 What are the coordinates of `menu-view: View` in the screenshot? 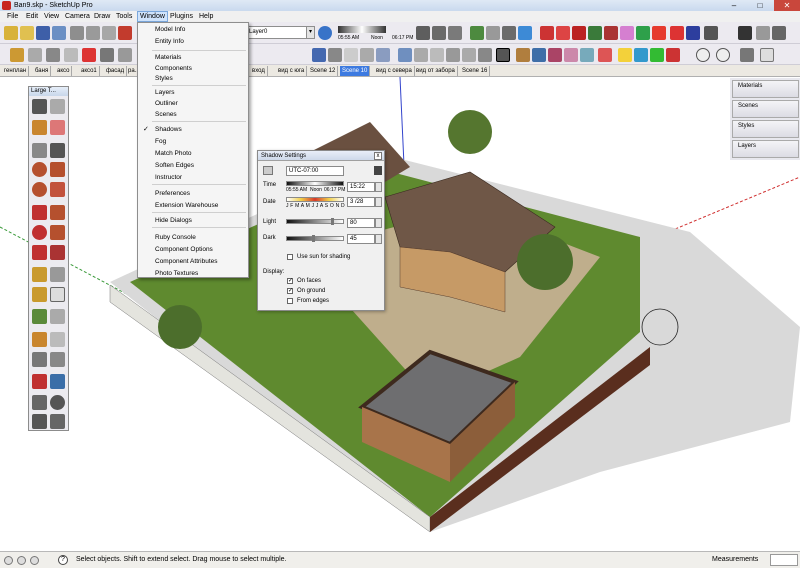 It's located at (51, 16).